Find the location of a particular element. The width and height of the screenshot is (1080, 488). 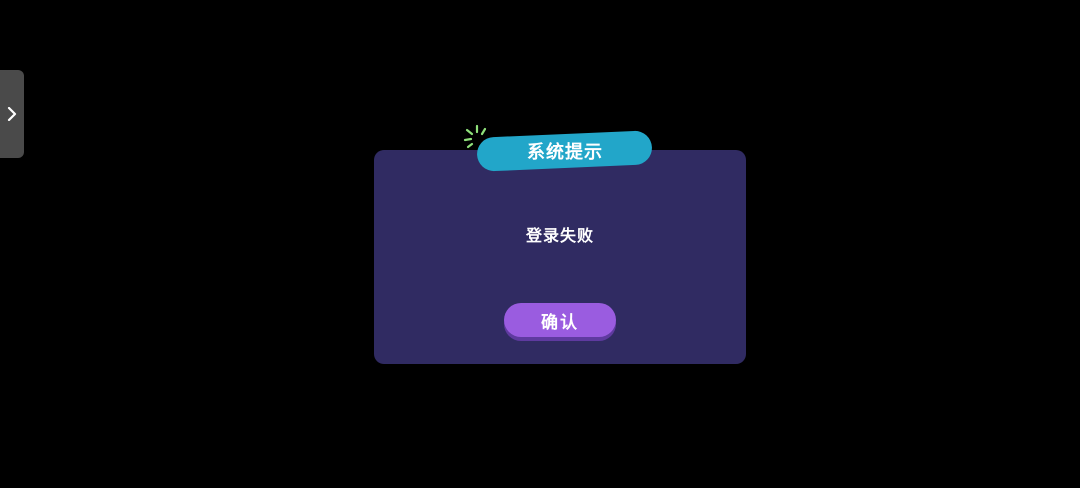

chevron-right-icon is located at coordinates (12, 114).